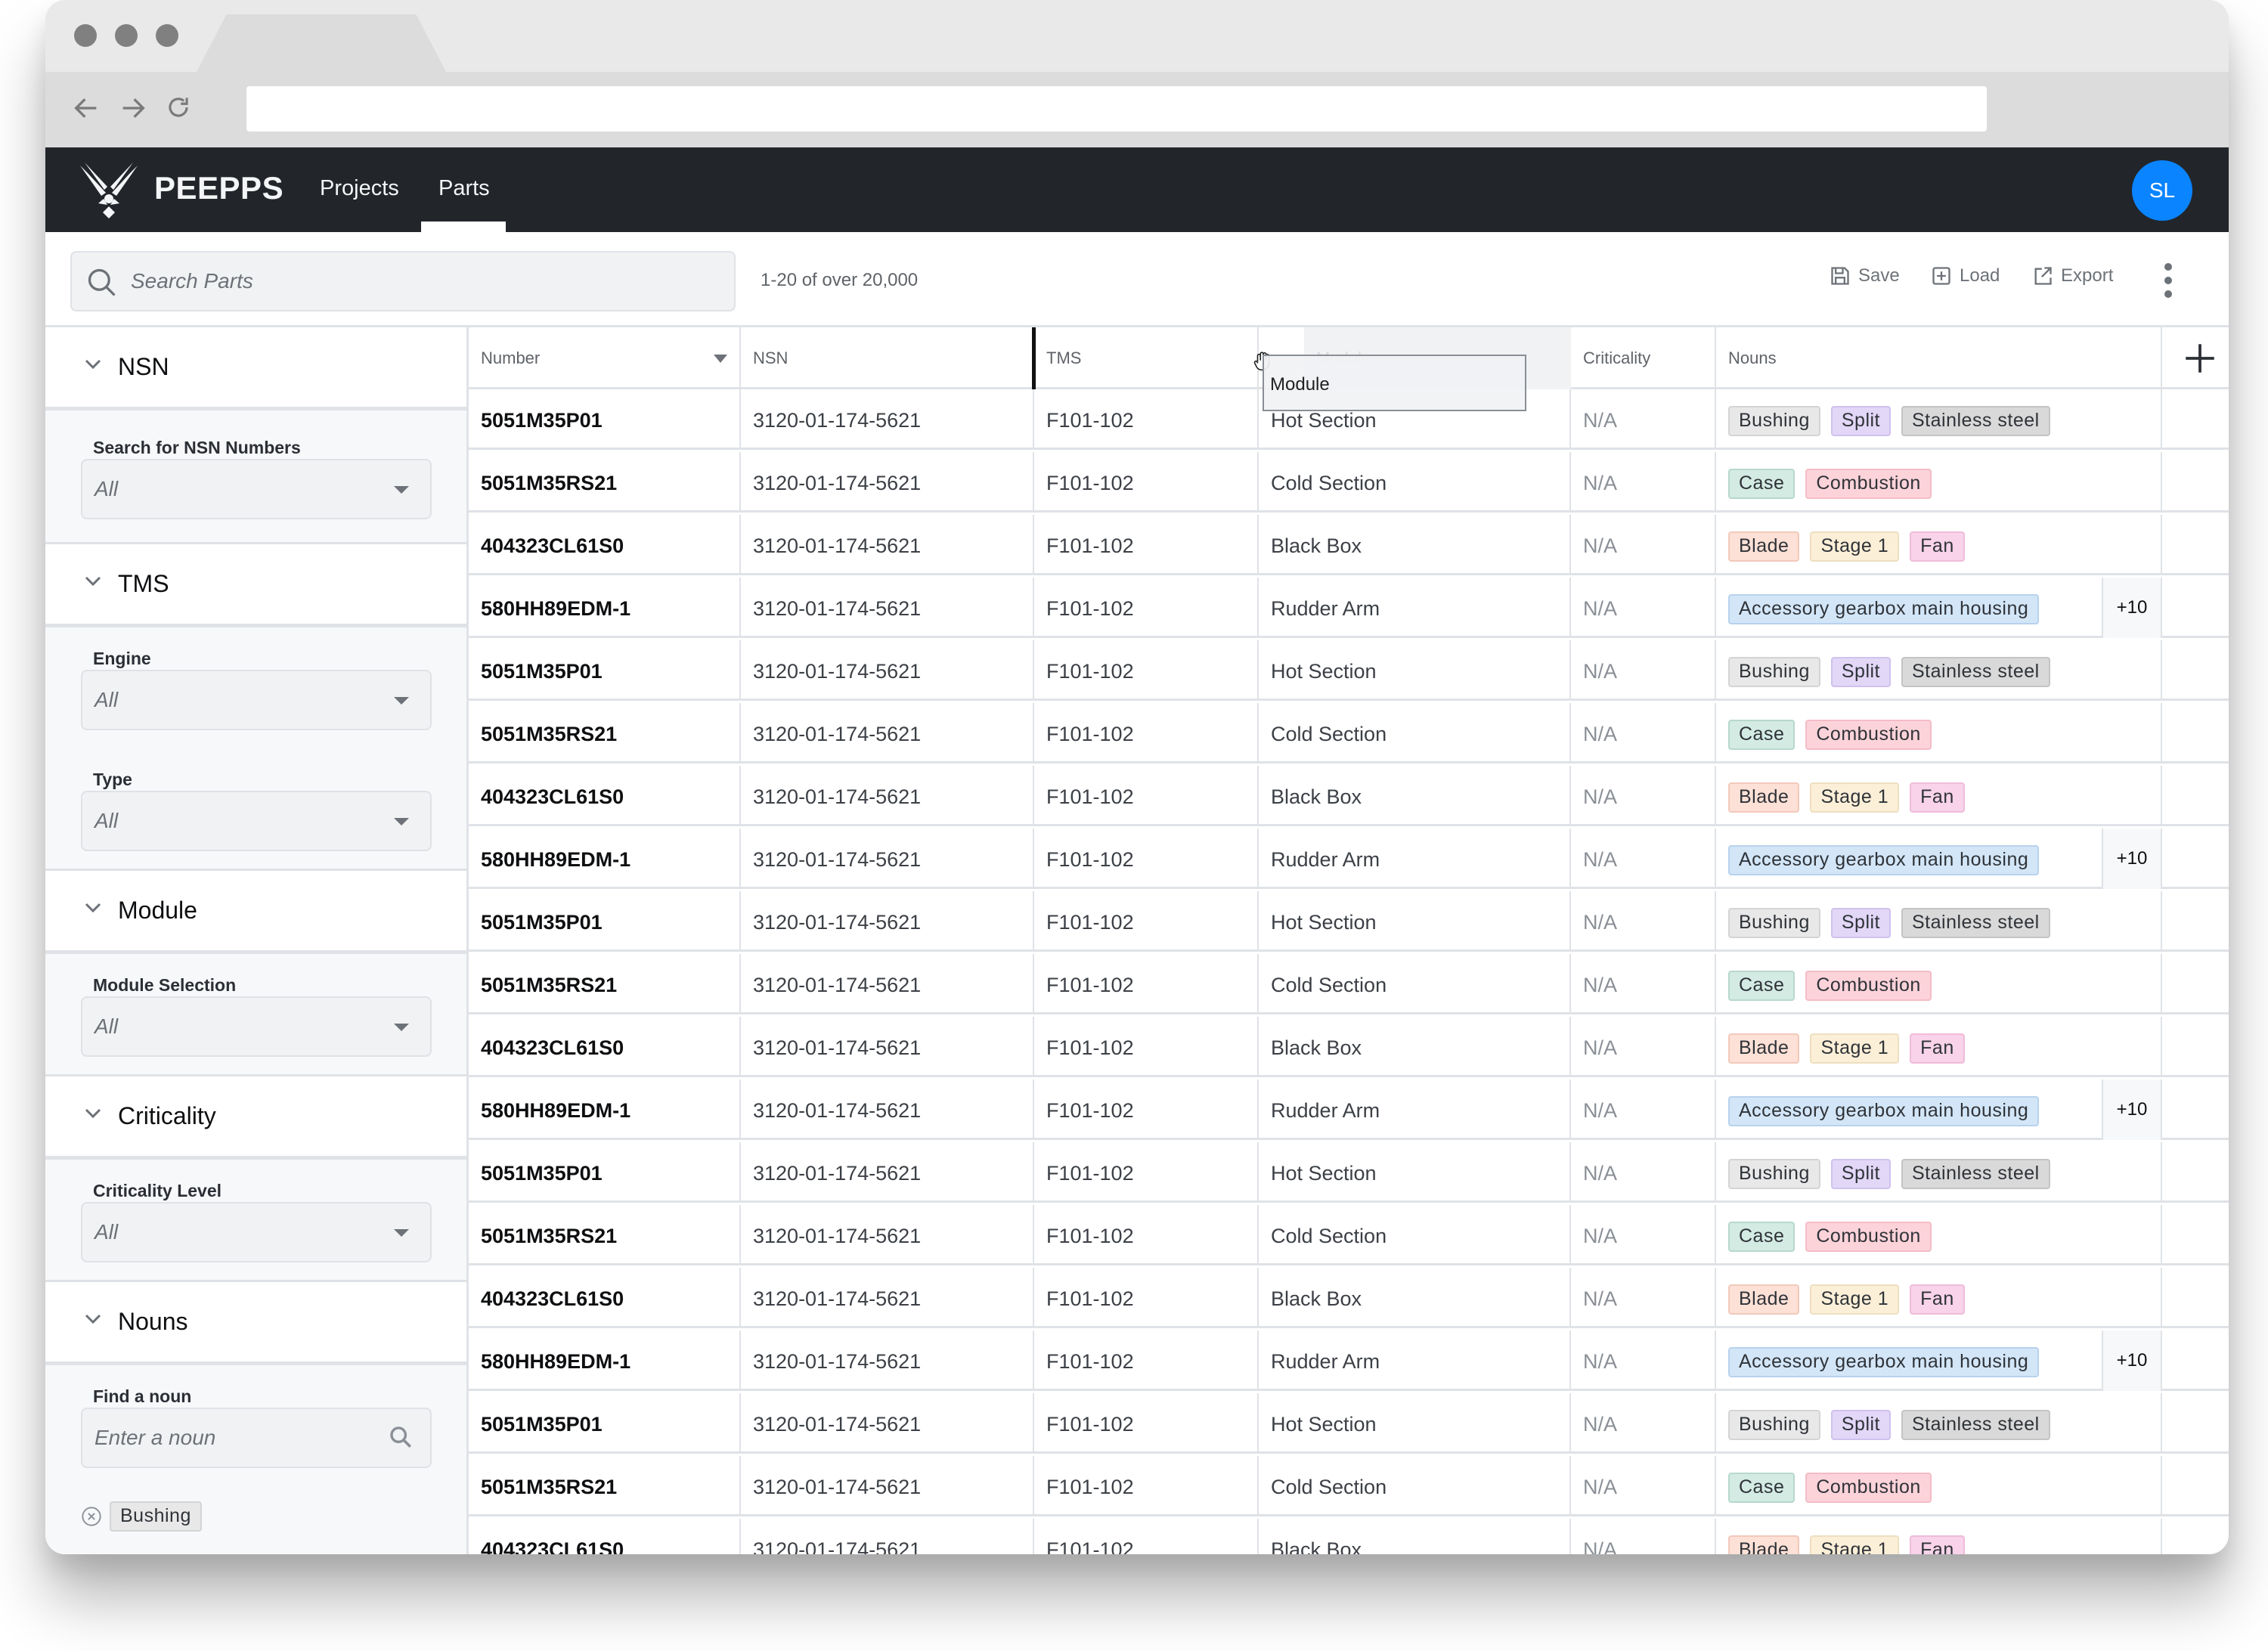 This screenshot has width=2268, height=1651. What do you see at coordinates (1965, 276) in the screenshot?
I see `load-button: Load` at bounding box center [1965, 276].